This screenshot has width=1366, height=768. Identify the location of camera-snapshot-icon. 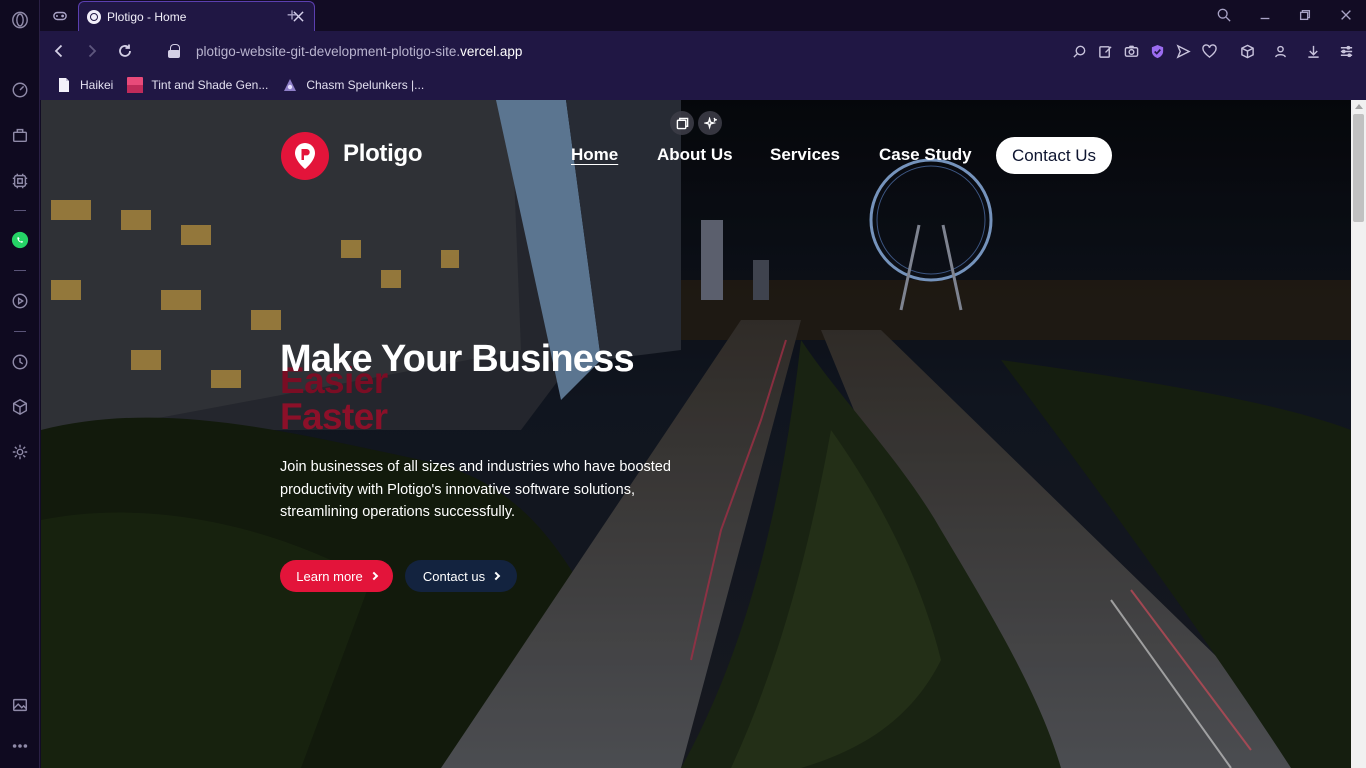
(1131, 51).